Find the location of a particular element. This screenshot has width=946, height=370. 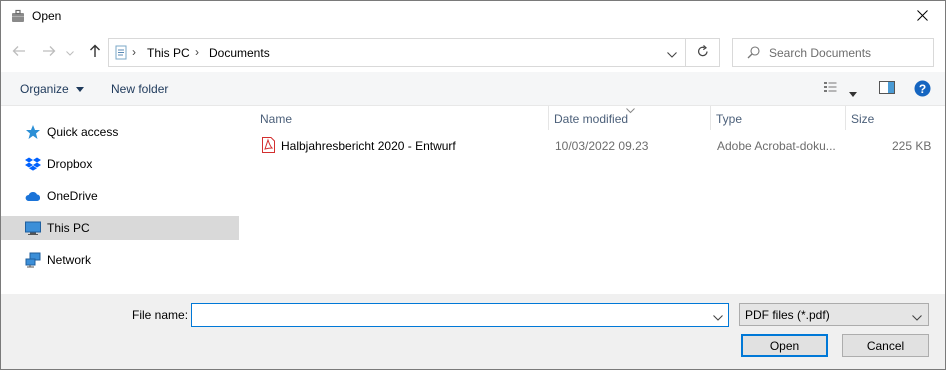

new-folder-button: New folder is located at coordinates (139, 89).